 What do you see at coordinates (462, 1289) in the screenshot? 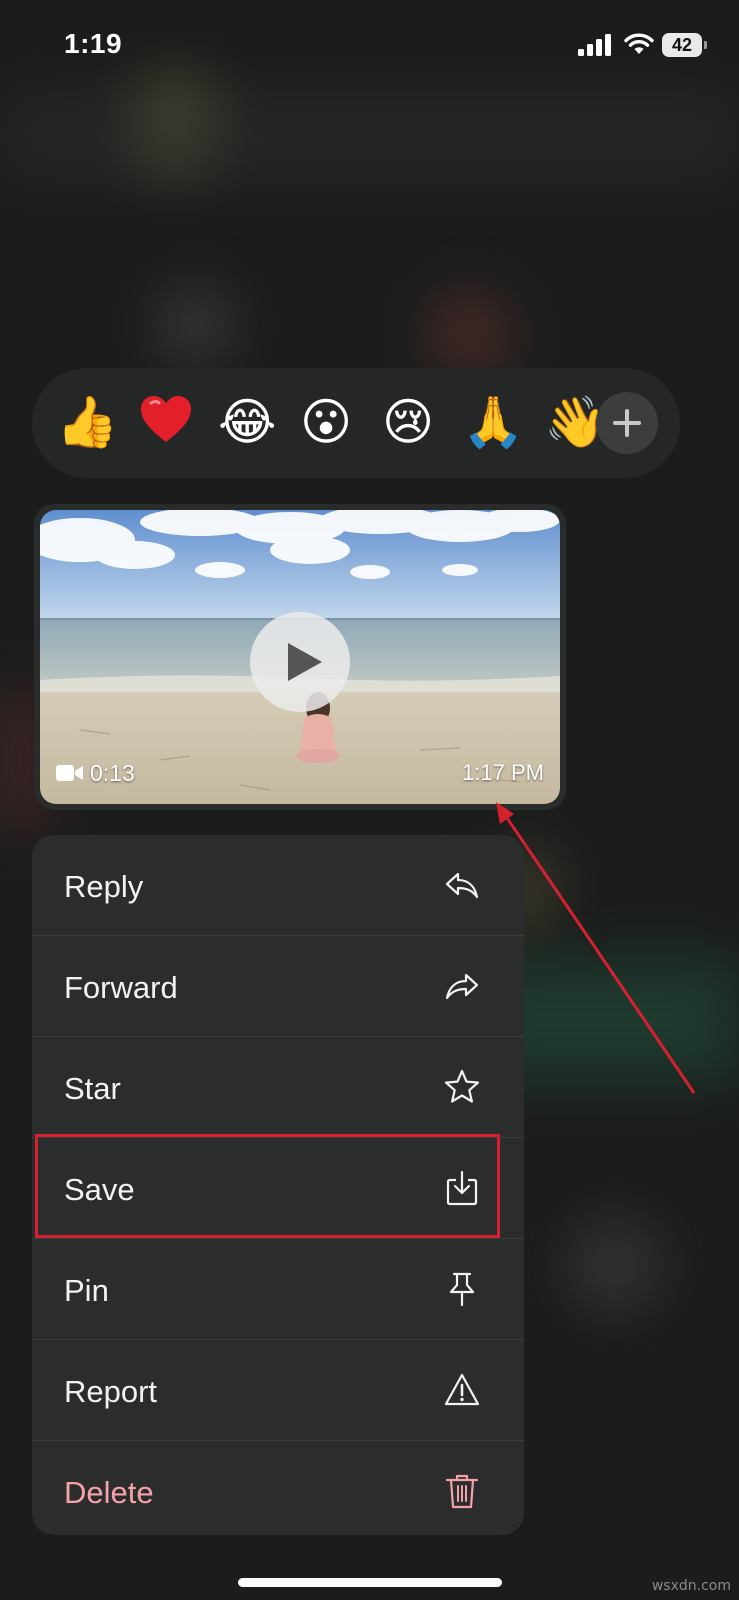
I see `pin-icon` at bounding box center [462, 1289].